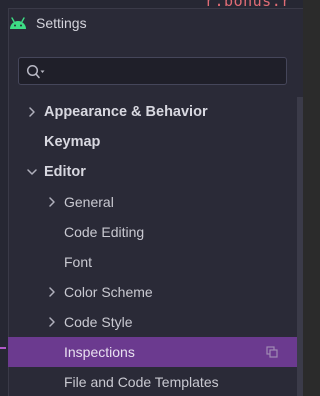  What do you see at coordinates (65, 172) in the screenshot?
I see `tree-item-label: Editor` at bounding box center [65, 172].